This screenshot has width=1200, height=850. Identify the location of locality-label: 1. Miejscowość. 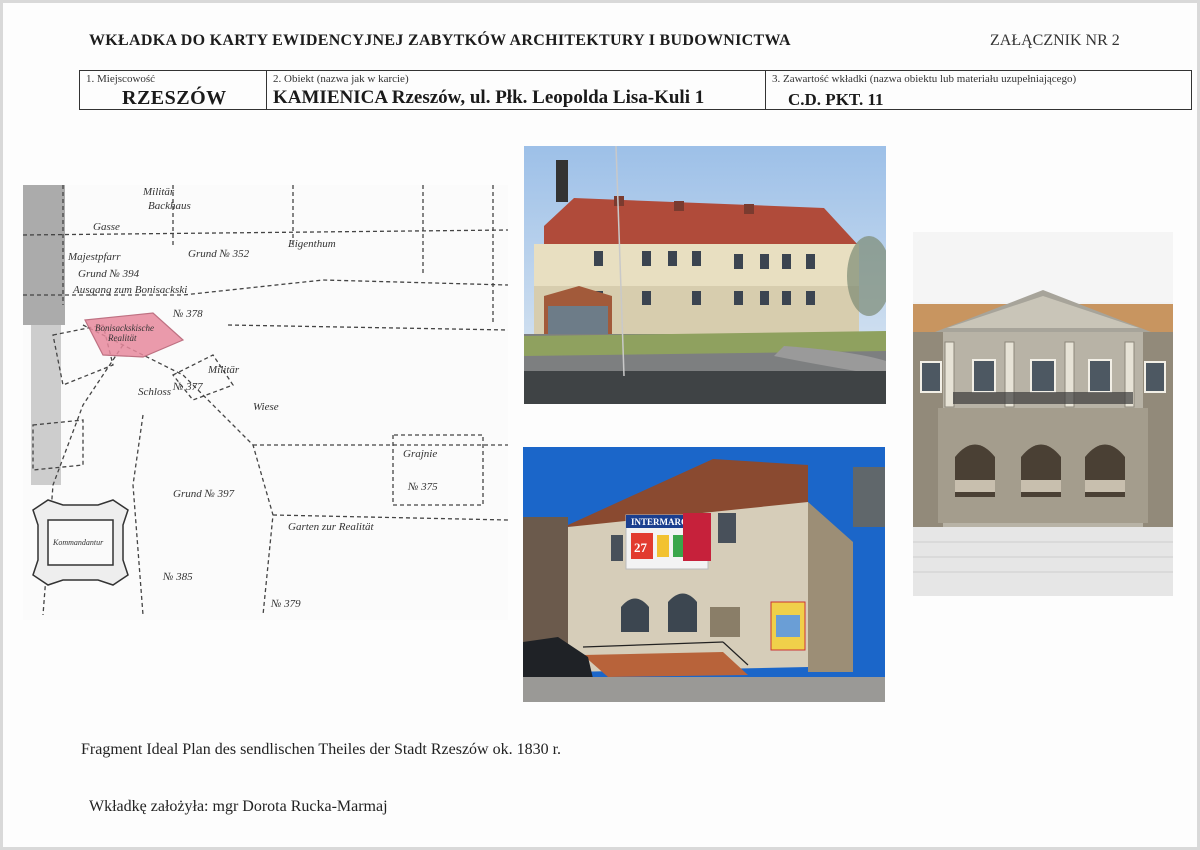
(121, 79).